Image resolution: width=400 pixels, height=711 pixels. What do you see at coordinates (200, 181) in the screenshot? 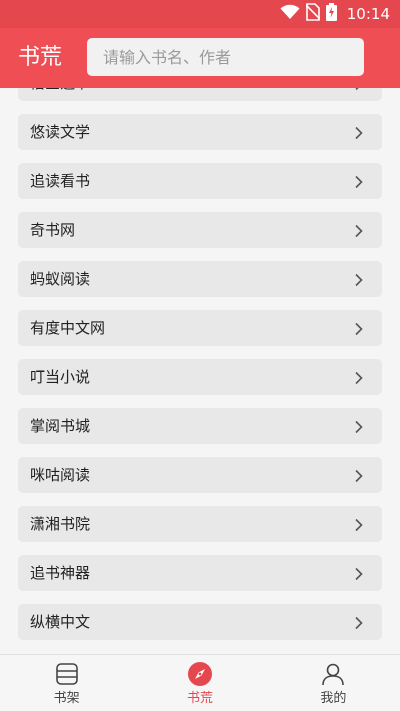
I see `list-item: 追读看书` at bounding box center [200, 181].